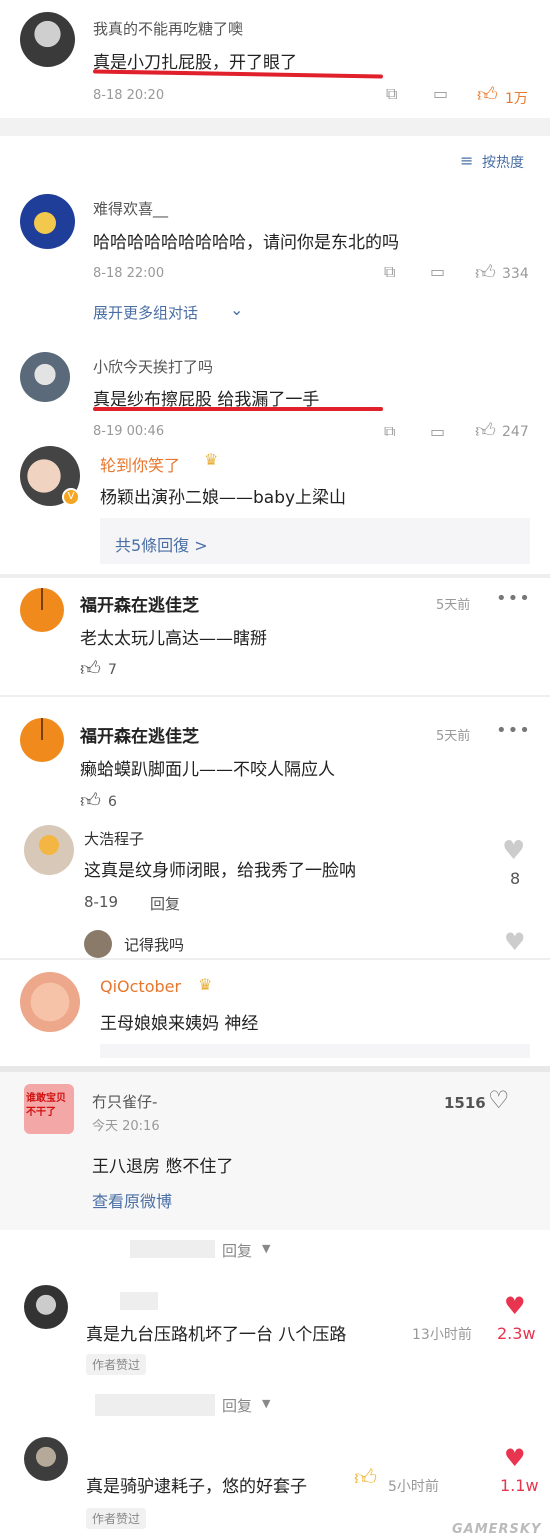  Describe the element at coordinates (465, 1103) in the screenshot. I see `like-count: 1516` at that location.